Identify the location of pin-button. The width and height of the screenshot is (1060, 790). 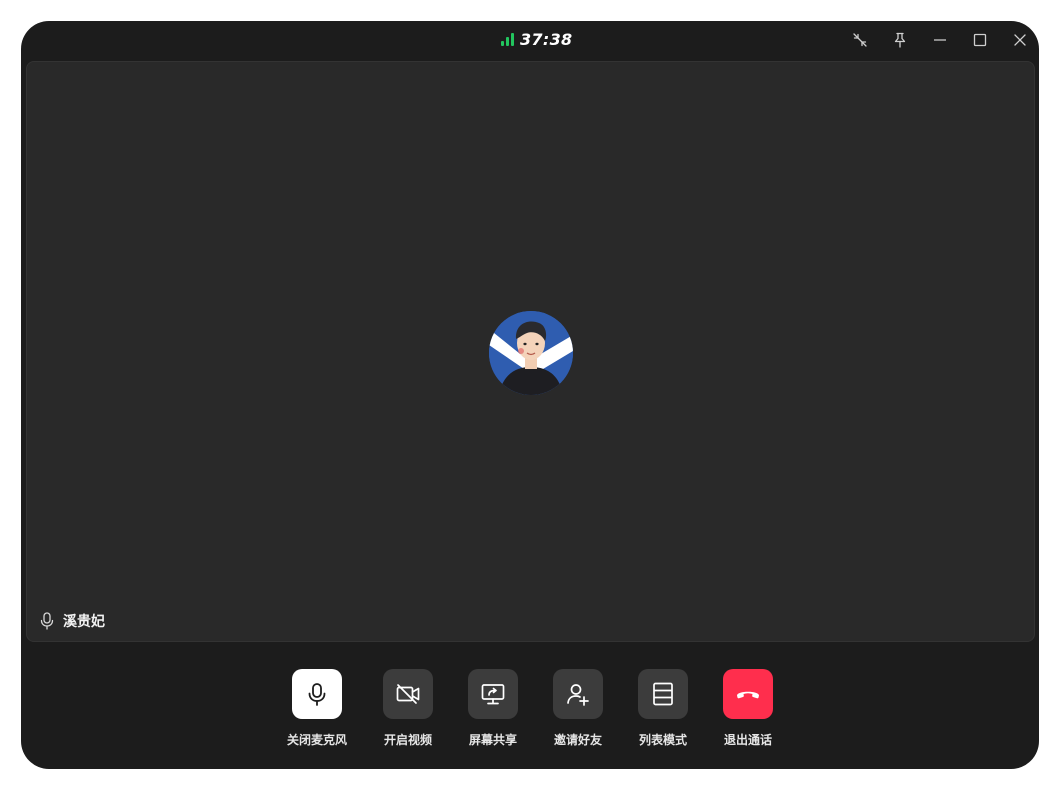
(900, 40).